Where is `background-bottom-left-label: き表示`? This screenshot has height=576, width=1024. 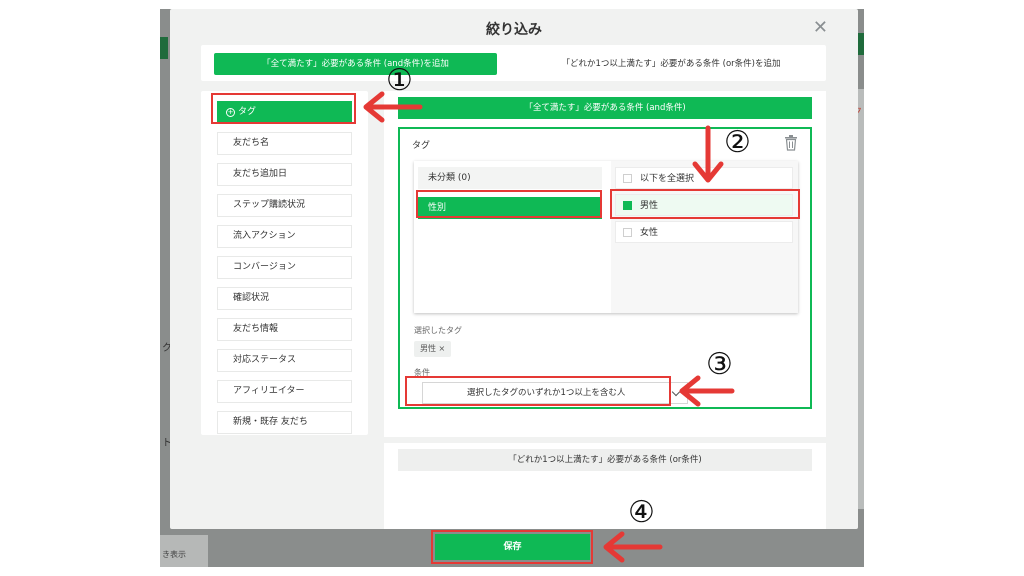
background-bottom-left-label: き表示 is located at coordinates (184, 551).